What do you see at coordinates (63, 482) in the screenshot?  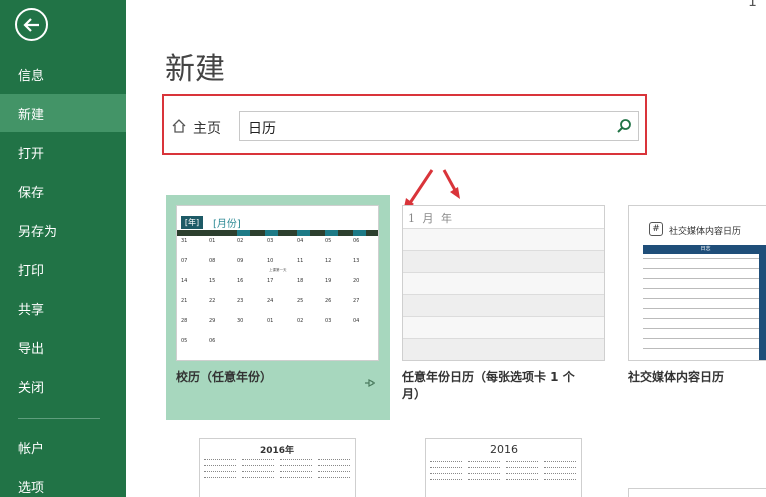 I see `sidebar-item-options: 选项` at bounding box center [63, 482].